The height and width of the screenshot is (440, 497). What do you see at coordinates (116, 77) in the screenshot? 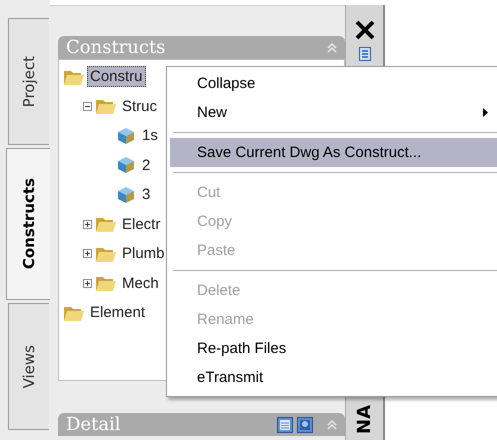
I see `tree-item: Constru` at bounding box center [116, 77].